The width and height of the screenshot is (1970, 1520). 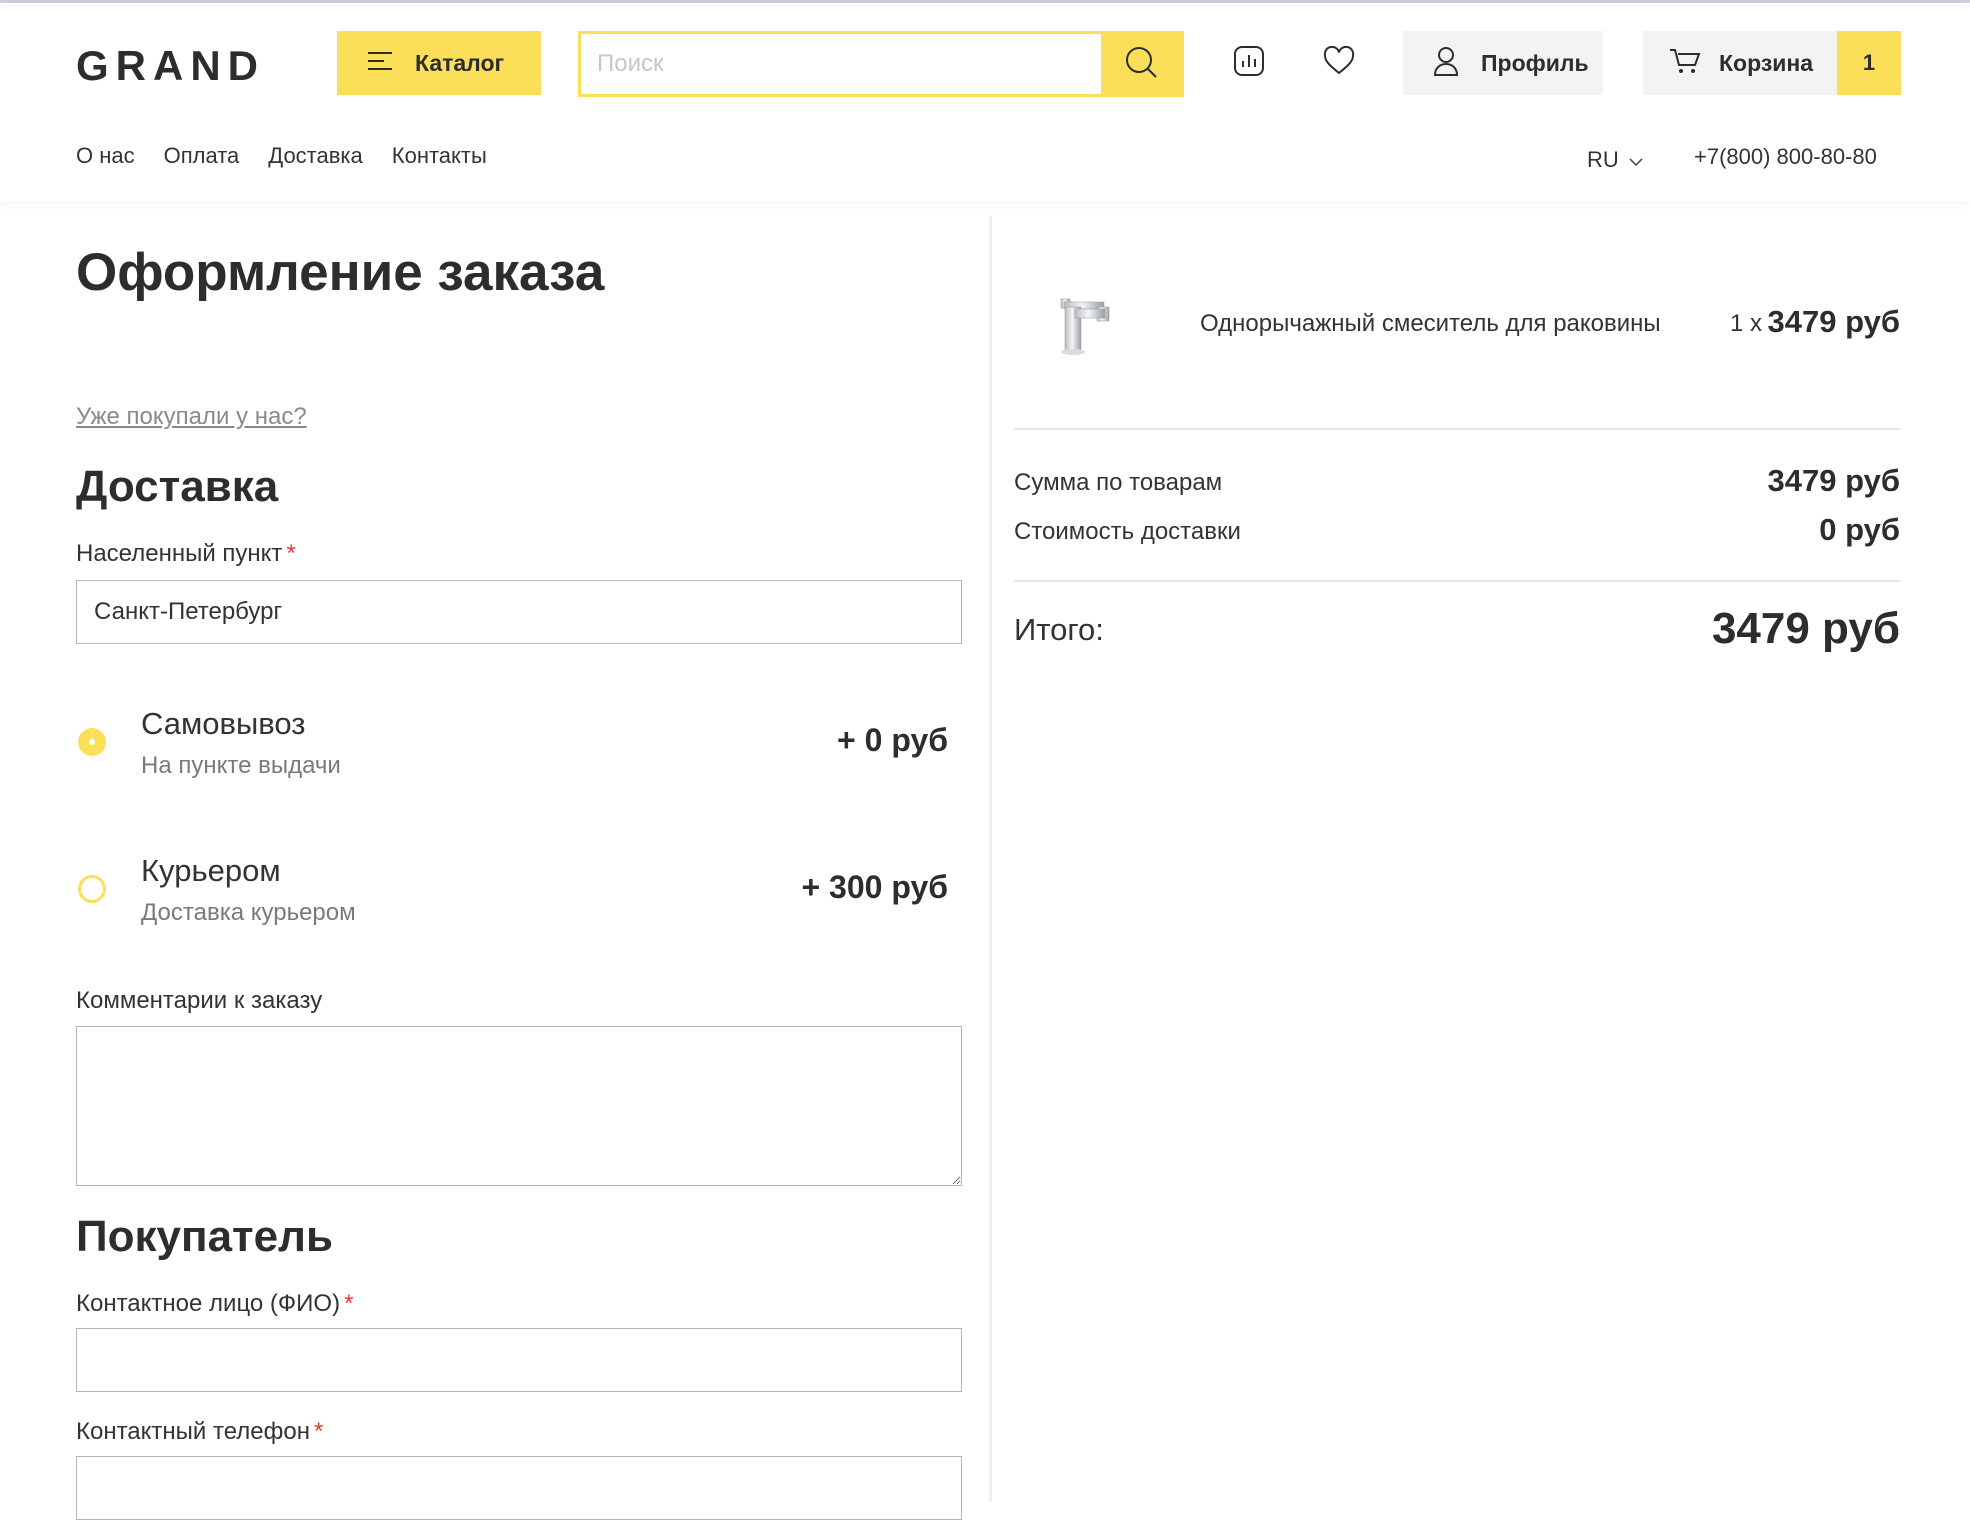 What do you see at coordinates (179, 553) in the screenshot?
I see `city-label-text: Населенный пункт` at bounding box center [179, 553].